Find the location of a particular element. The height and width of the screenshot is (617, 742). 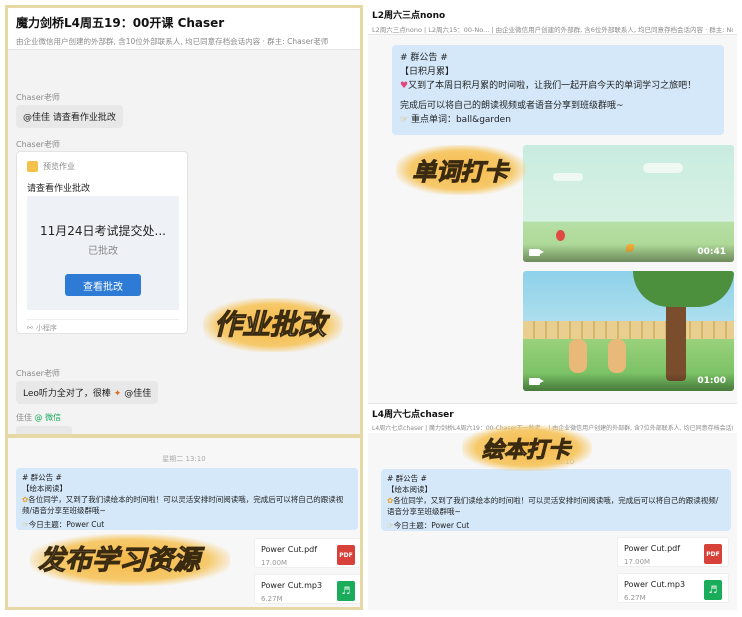

video-duration: 00:41 is located at coordinates (711, 252).